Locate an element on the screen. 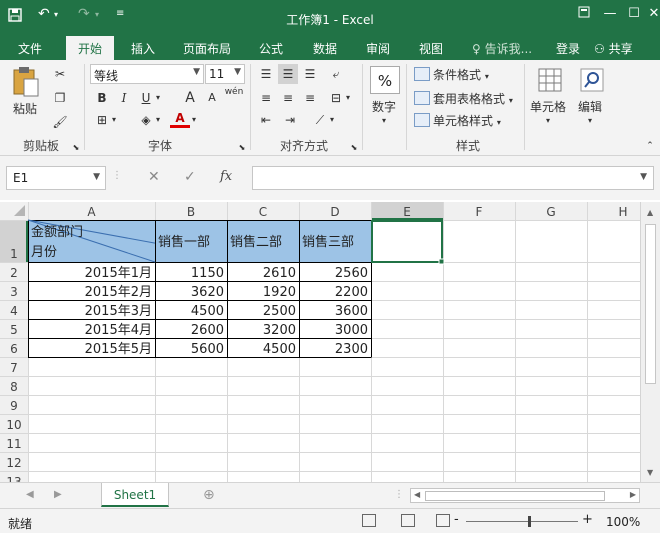 This screenshot has width=660, height=533. clipboard-group-label: 剪贴板 is located at coordinates (40, 146).